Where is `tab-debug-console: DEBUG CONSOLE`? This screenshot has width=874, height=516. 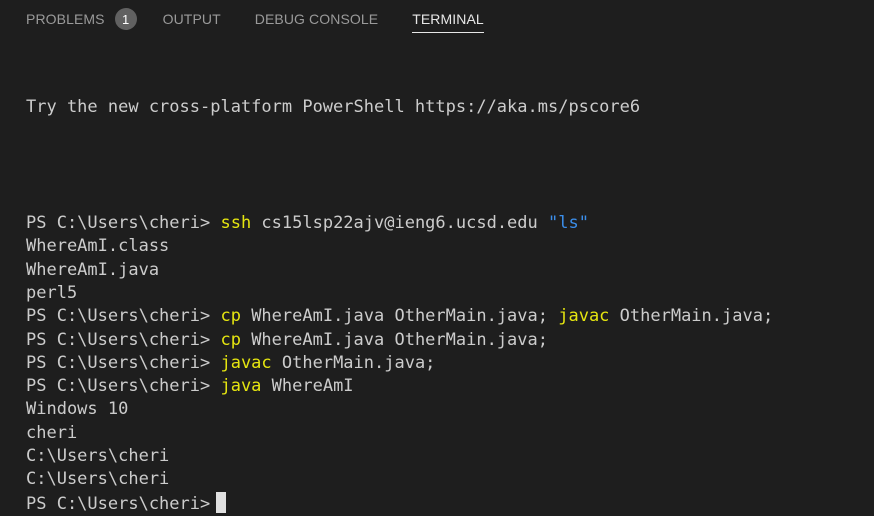
tab-debug-console: DEBUG CONSOLE is located at coordinates (316, 19).